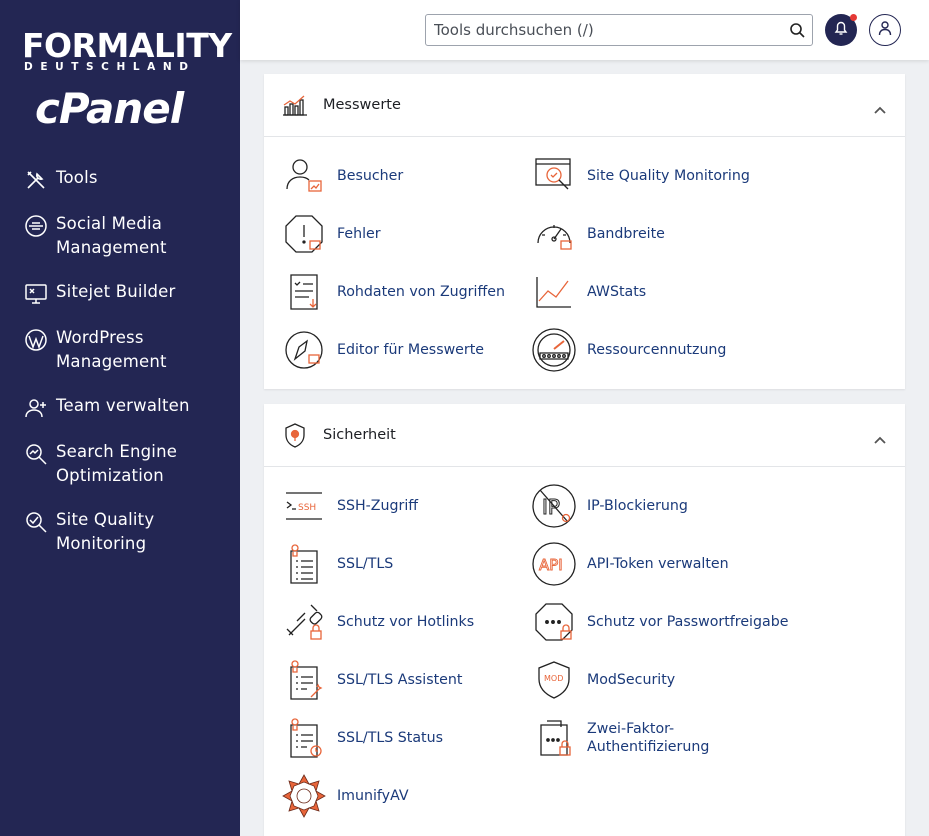  Describe the element at coordinates (411, 350) in the screenshot. I see `tool-label: Editor für Messwerte` at that location.